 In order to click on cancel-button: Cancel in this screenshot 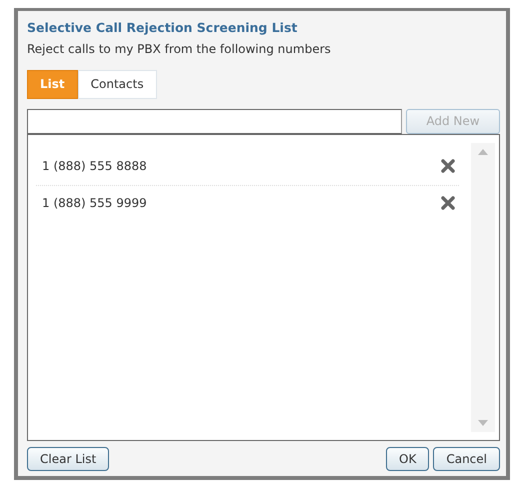, I will do `click(466, 459)`.